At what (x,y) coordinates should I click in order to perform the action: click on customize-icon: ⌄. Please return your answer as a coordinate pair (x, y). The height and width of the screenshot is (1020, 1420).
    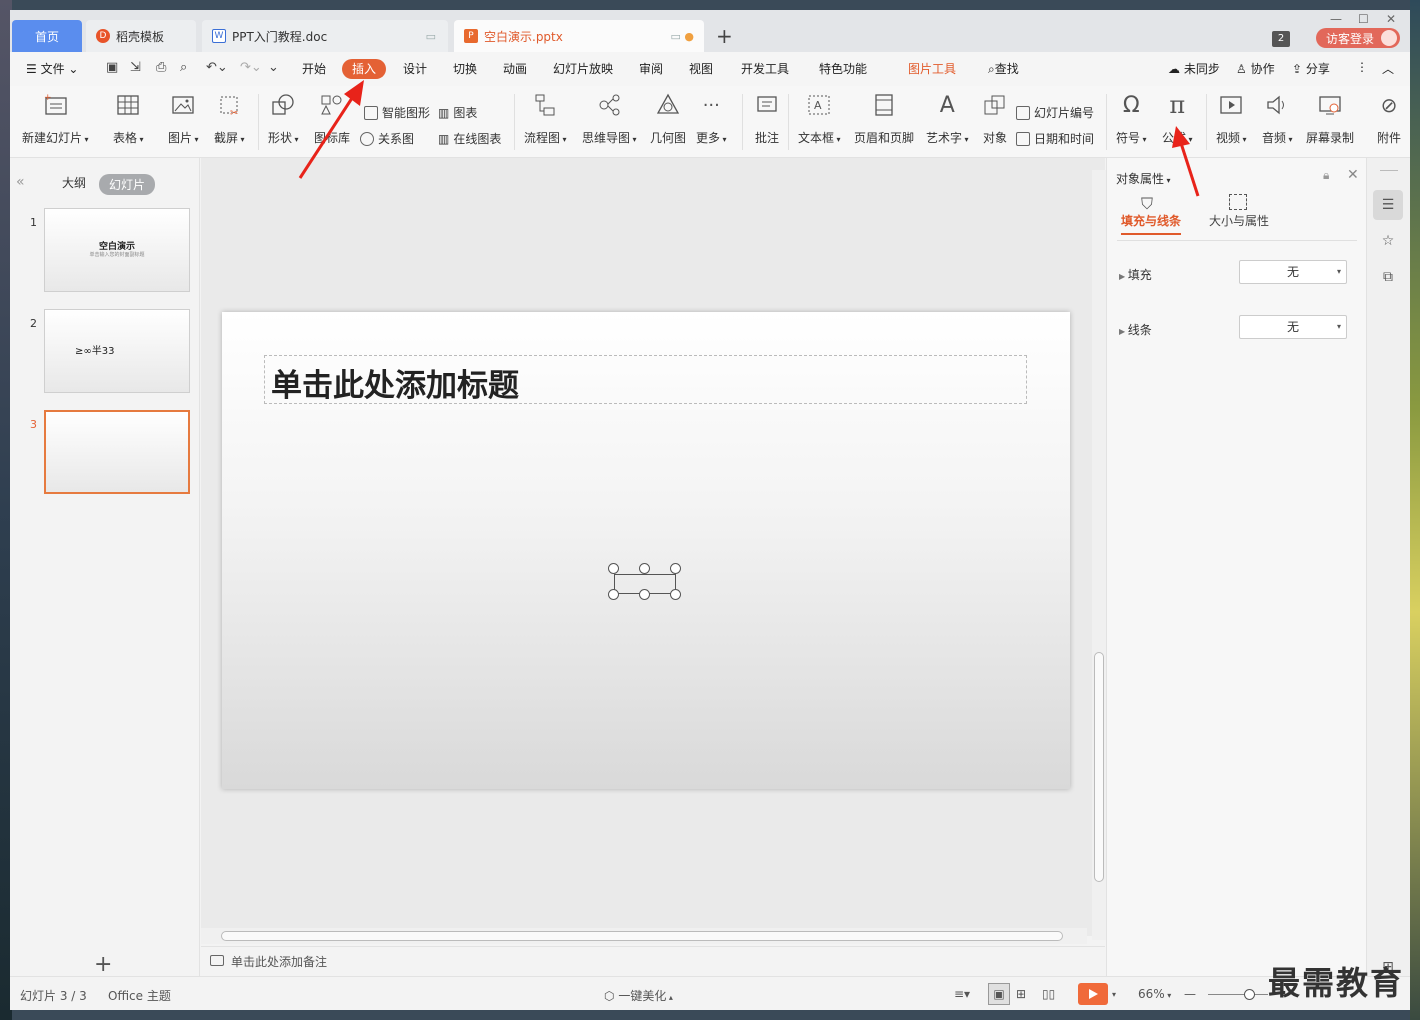
    Looking at the image, I should click on (273, 67).